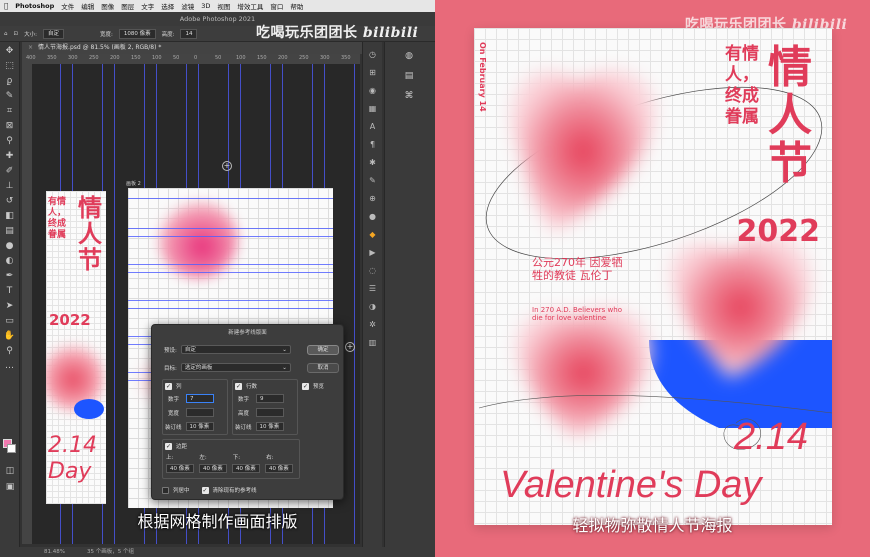  Describe the element at coordinates (165, 490) in the screenshot. I see `center-columns-checkbox` at that location.